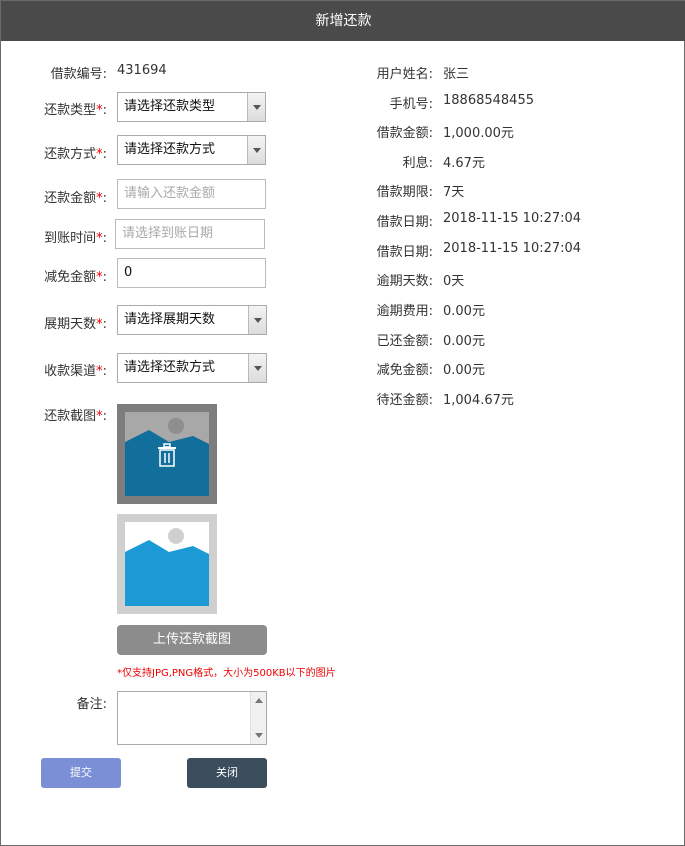 This screenshot has height=846, width=685. I want to click on remark-label: 备注:, so click(91, 704).